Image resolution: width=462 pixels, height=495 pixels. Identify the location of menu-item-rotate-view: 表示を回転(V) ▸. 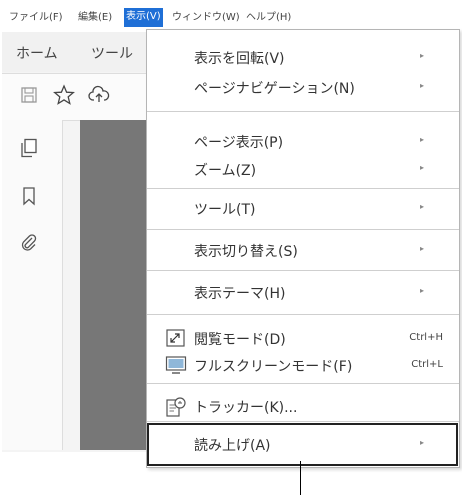
(303, 57).